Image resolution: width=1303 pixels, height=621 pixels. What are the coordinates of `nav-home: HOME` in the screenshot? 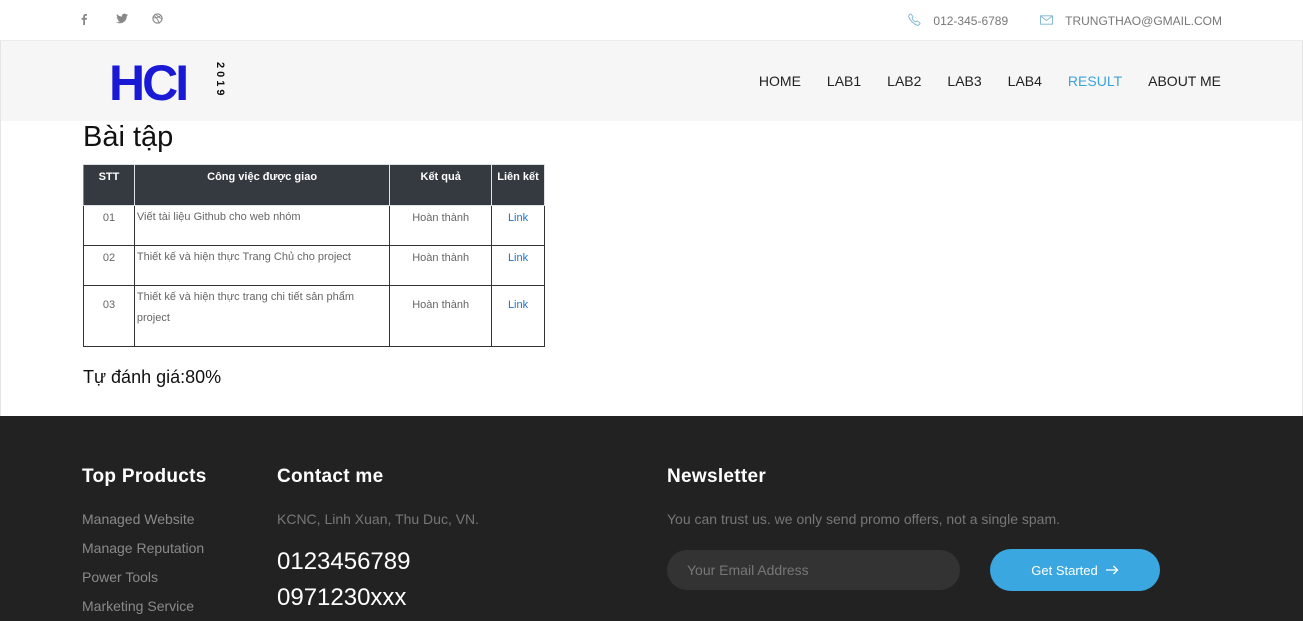 It's located at (780, 81).